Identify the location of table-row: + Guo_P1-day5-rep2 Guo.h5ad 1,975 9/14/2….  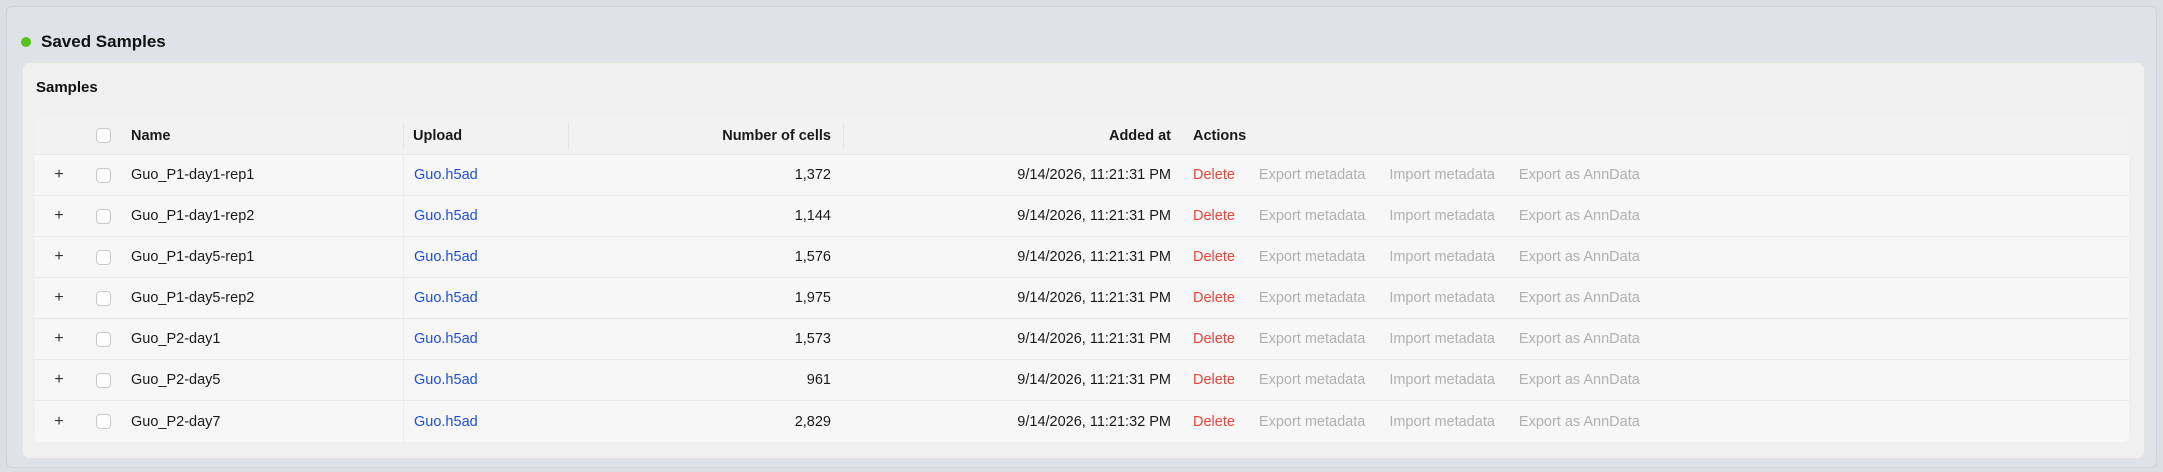
(1082, 298).